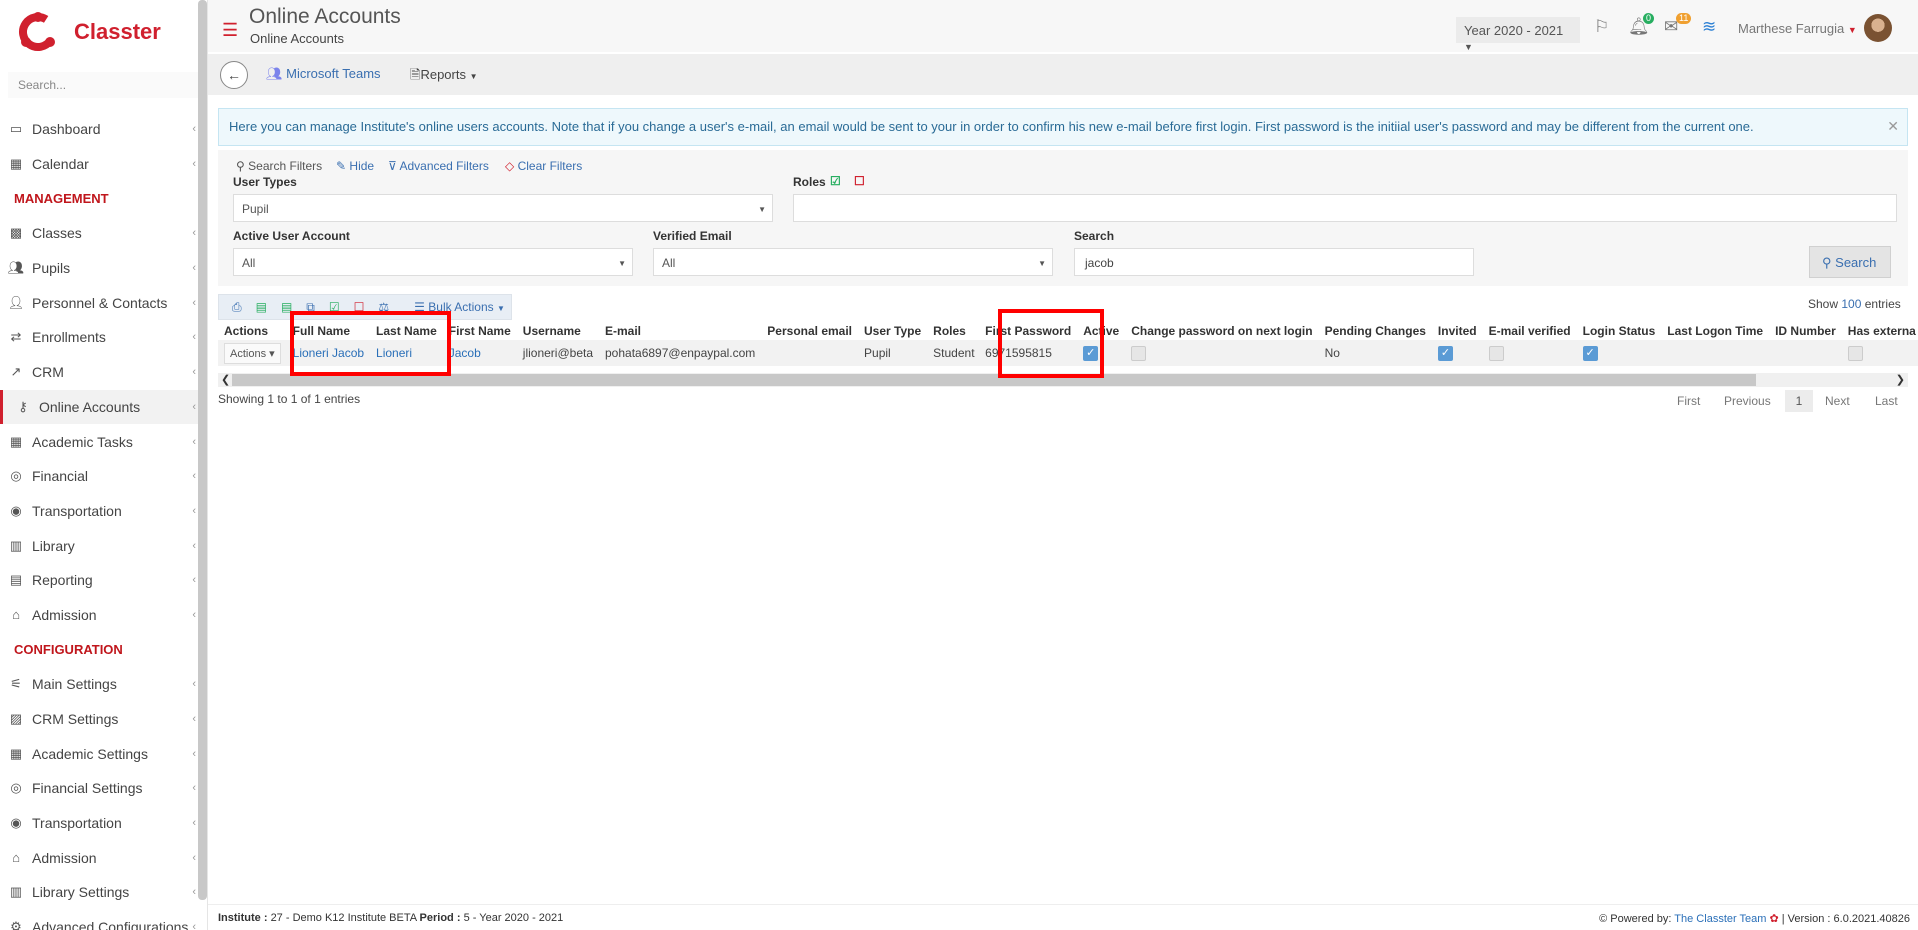 Image resolution: width=1918 pixels, height=930 pixels. Describe the element at coordinates (1530, 331) in the screenshot. I see `column-header-e-mail-verified: E-mail verified` at that location.